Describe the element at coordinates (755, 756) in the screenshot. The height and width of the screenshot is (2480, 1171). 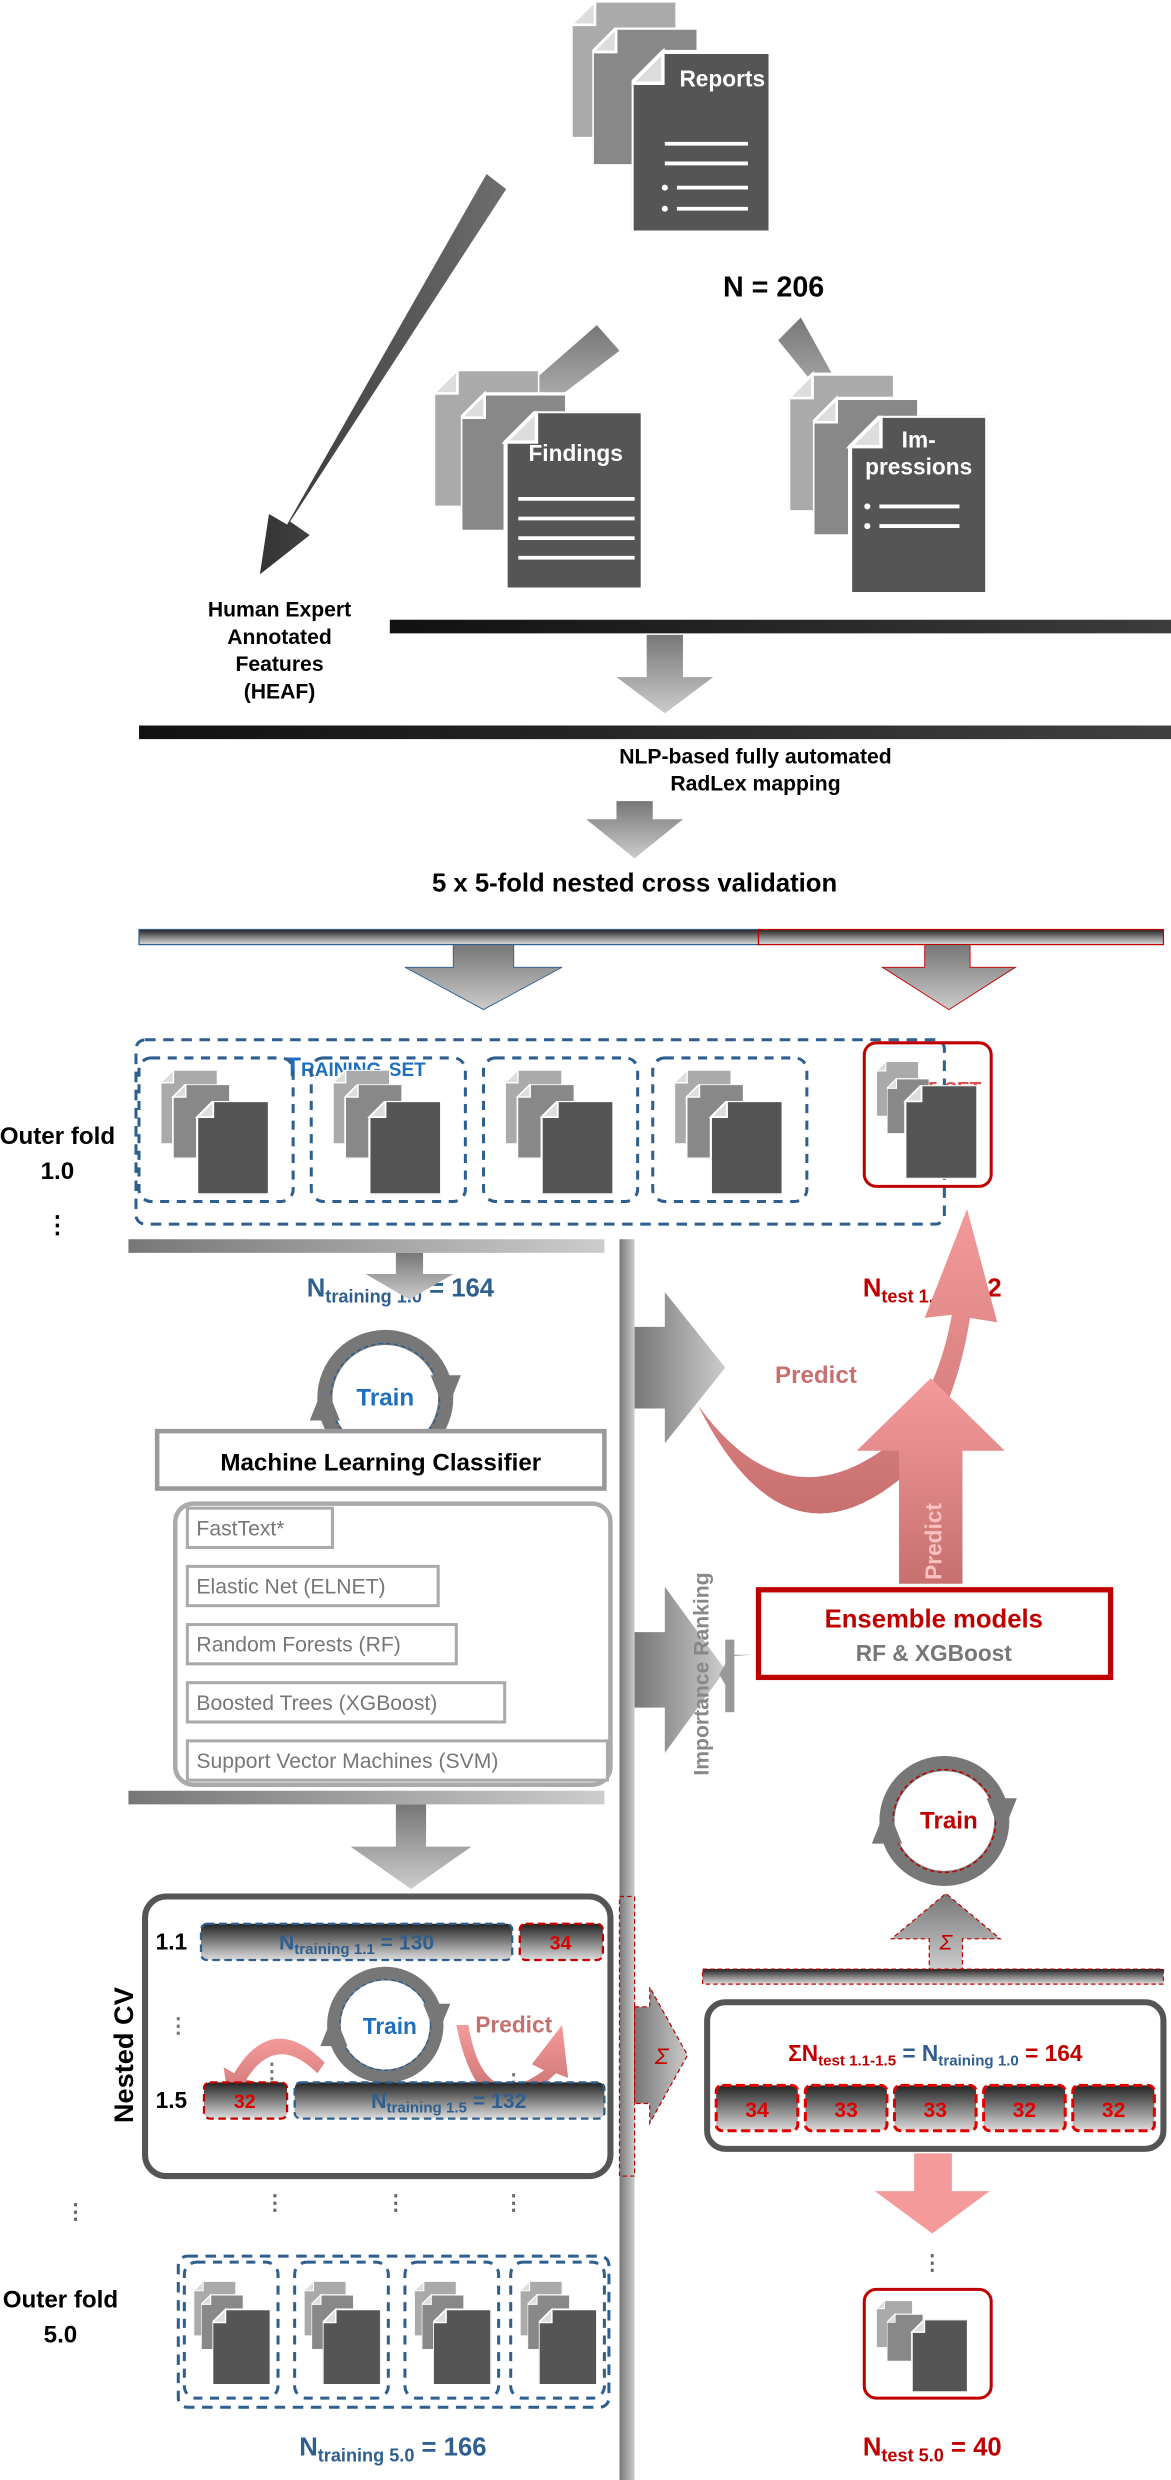
I see `svg-text: NLP-based fully automated` at that location.